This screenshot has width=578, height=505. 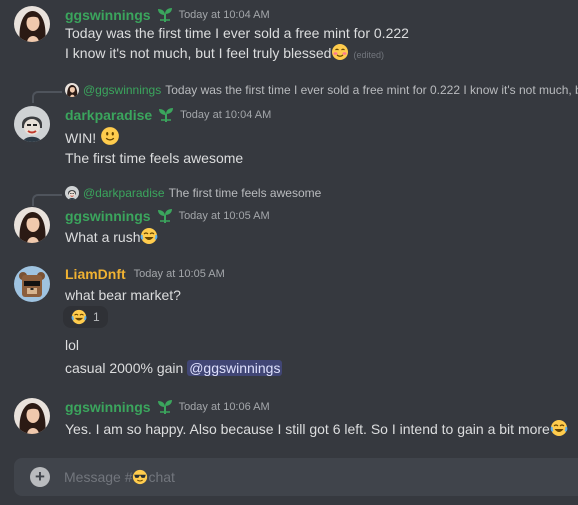 What do you see at coordinates (95, 274) in the screenshot?
I see `username: LiamDnft` at bounding box center [95, 274].